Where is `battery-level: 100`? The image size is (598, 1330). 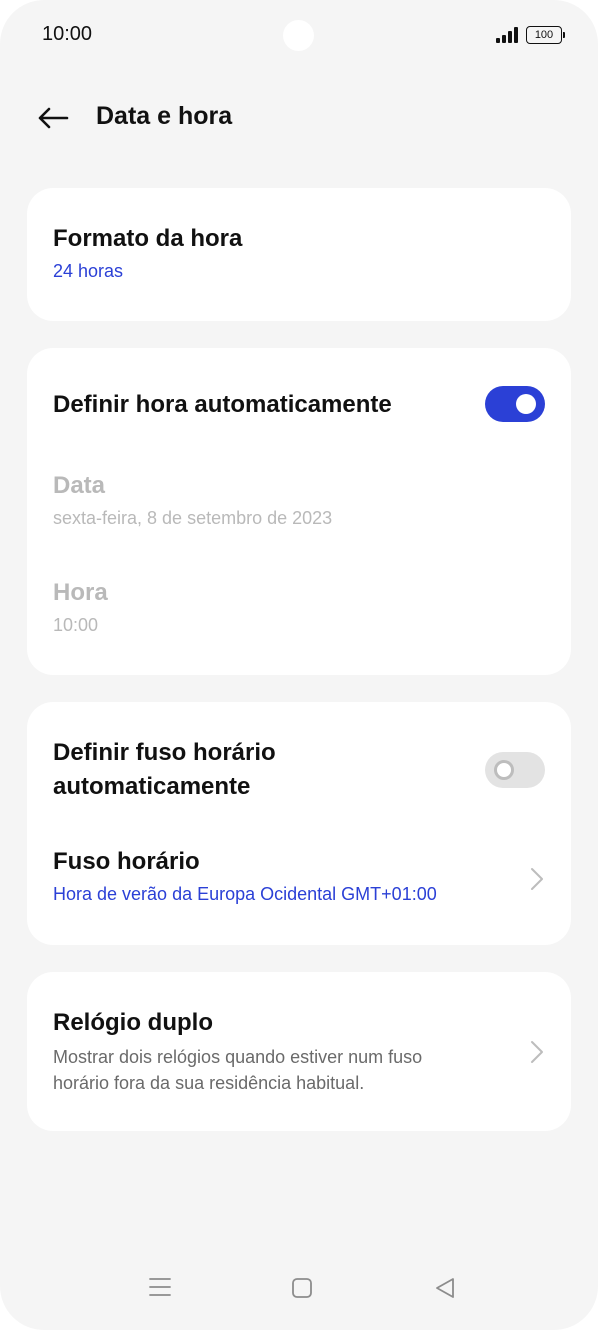
battery-level: 100 is located at coordinates (544, 35).